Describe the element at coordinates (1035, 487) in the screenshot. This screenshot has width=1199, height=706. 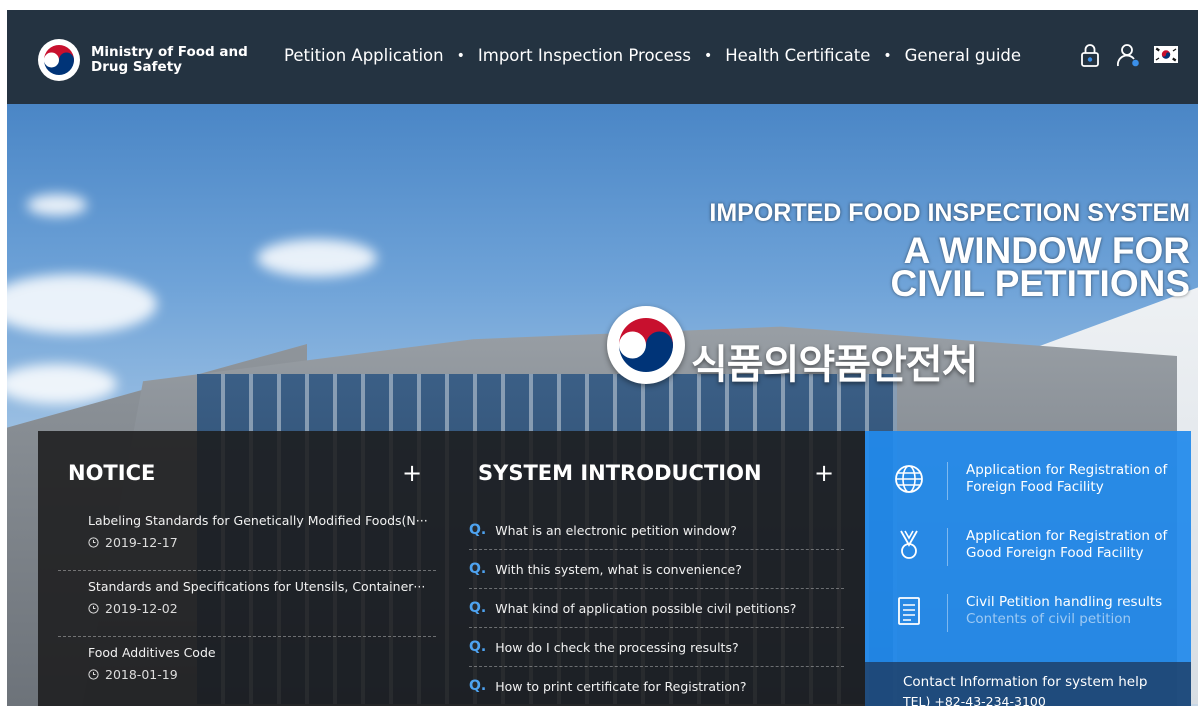
I see `quick-link-line-2: Foreign Food Facility` at that location.